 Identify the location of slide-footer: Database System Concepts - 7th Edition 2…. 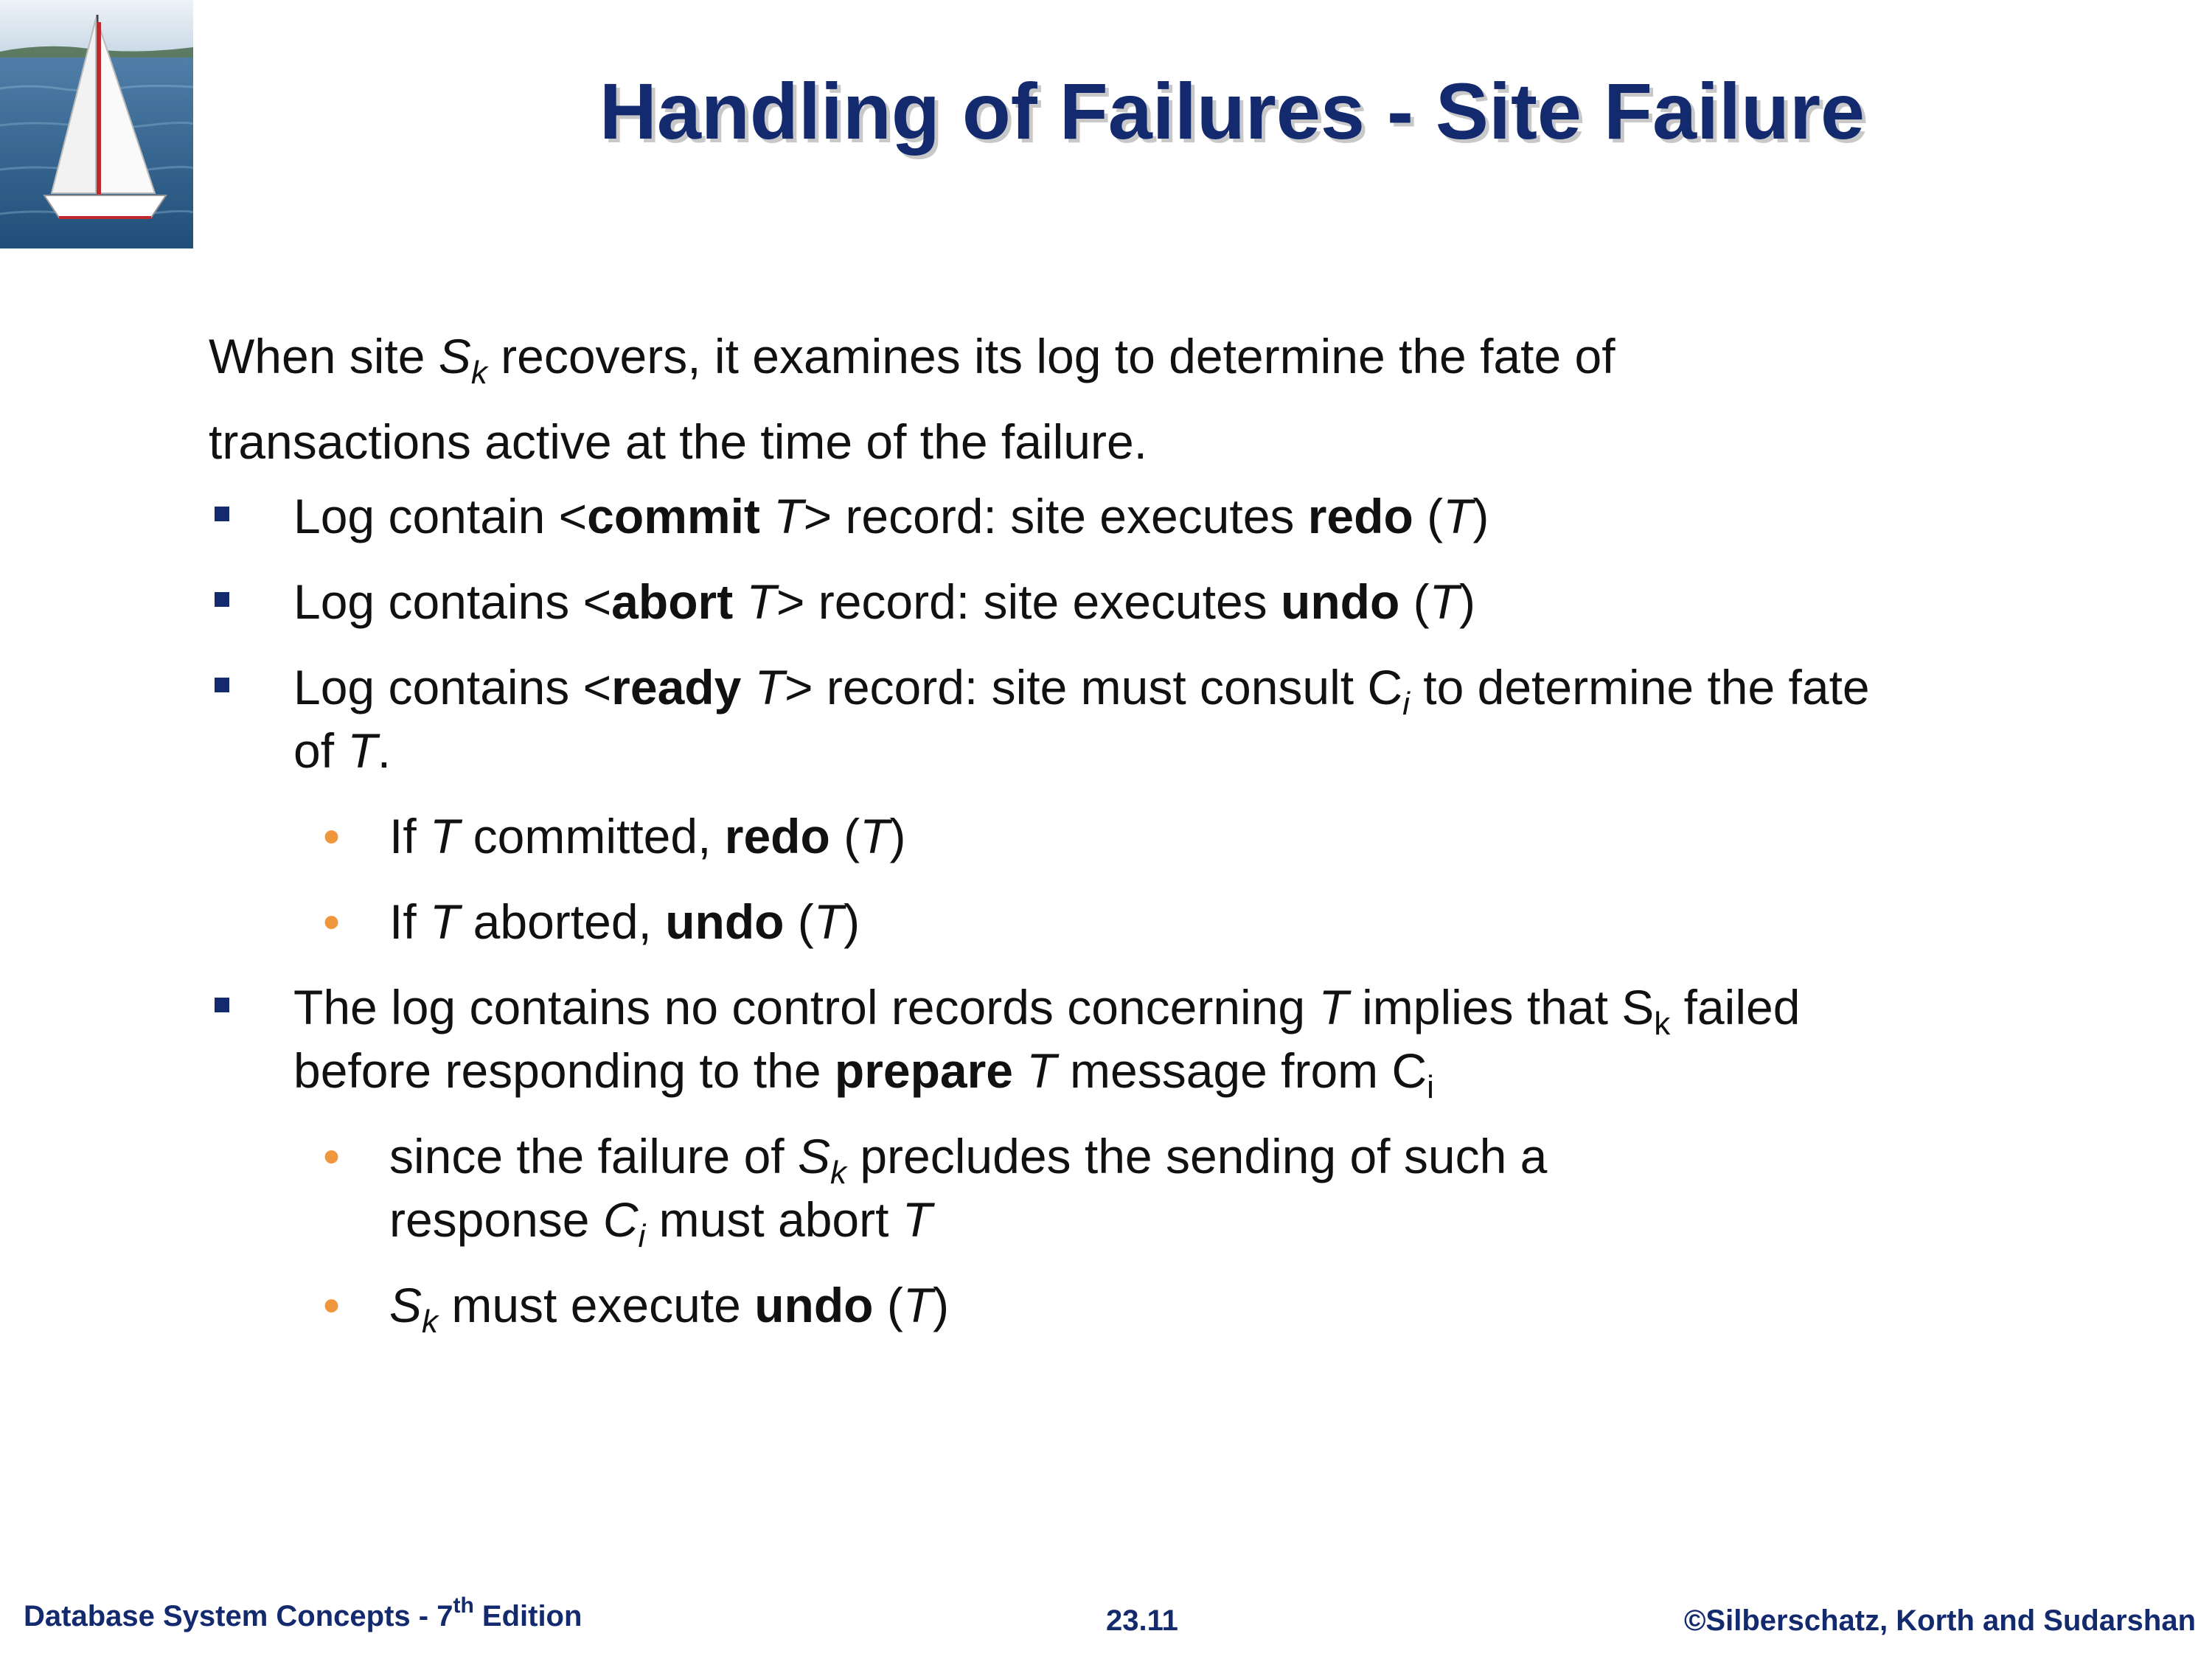
(1106, 1618).